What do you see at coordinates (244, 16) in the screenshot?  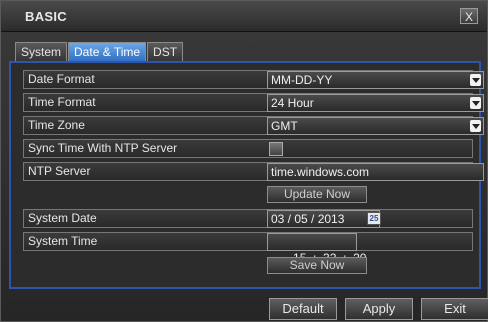 I see `title-bar: BASIC X` at bounding box center [244, 16].